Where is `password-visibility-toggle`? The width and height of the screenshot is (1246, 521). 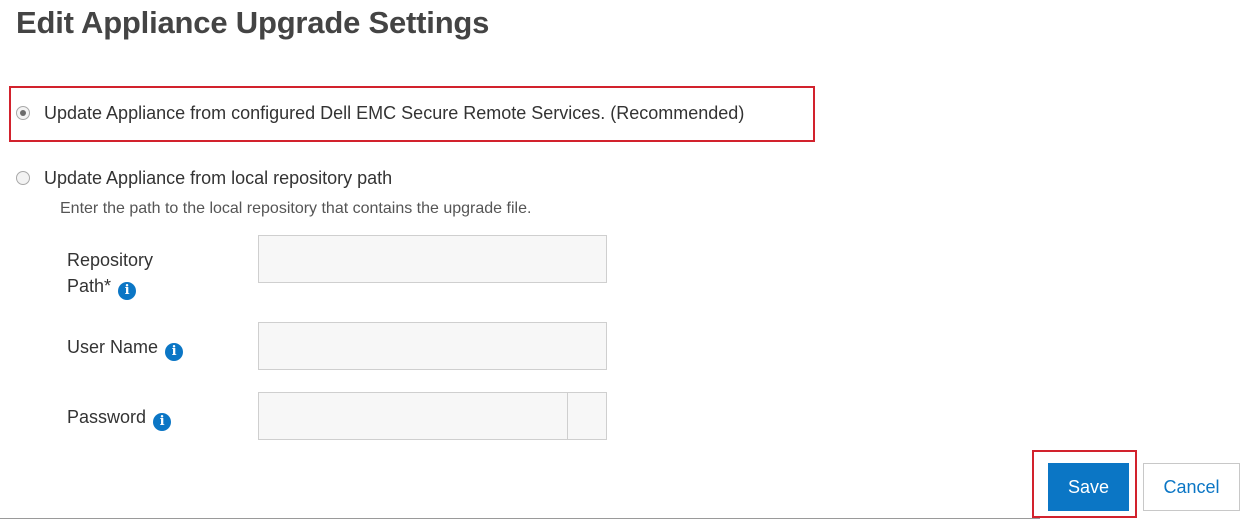
password-visibility-toggle is located at coordinates (586, 416).